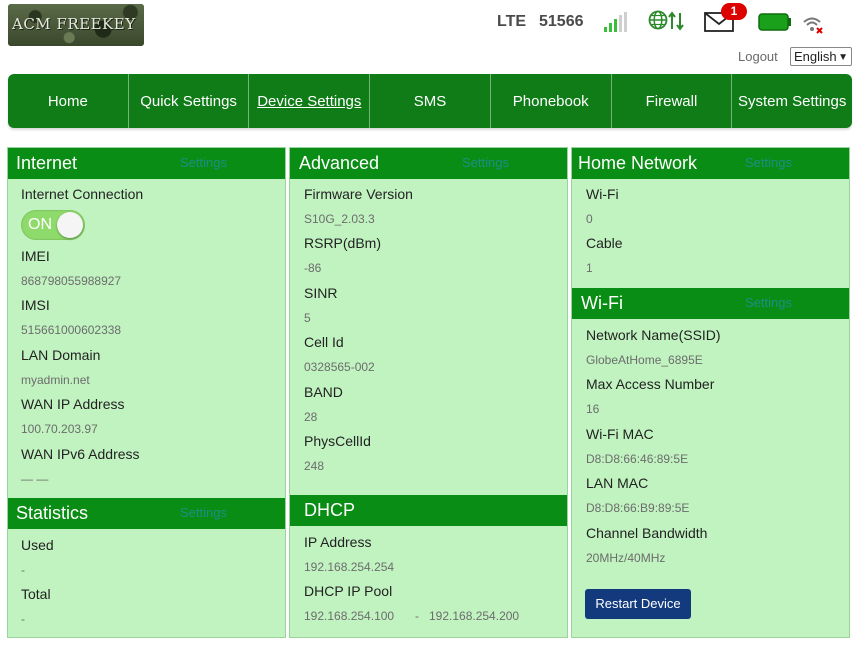  I want to click on statistics-header: Statistics Settings, so click(146, 513).